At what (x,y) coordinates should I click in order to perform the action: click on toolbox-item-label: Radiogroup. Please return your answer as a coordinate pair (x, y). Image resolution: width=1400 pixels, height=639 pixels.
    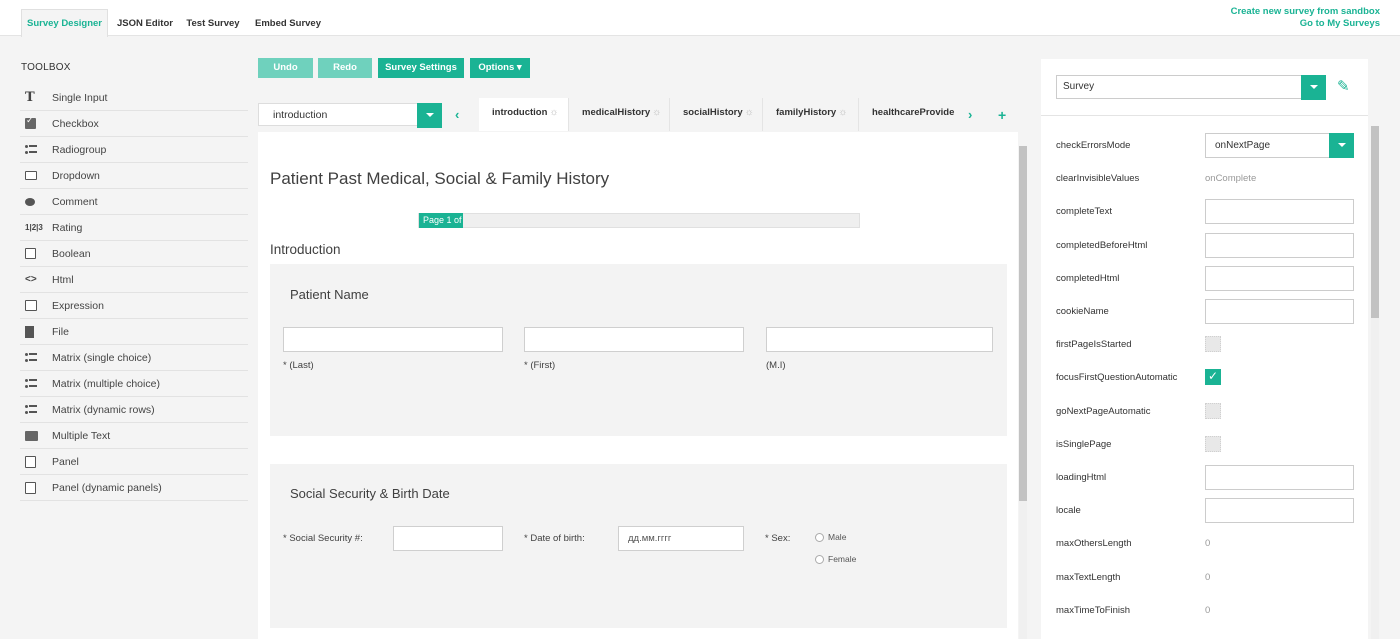
    Looking at the image, I should click on (79, 149).